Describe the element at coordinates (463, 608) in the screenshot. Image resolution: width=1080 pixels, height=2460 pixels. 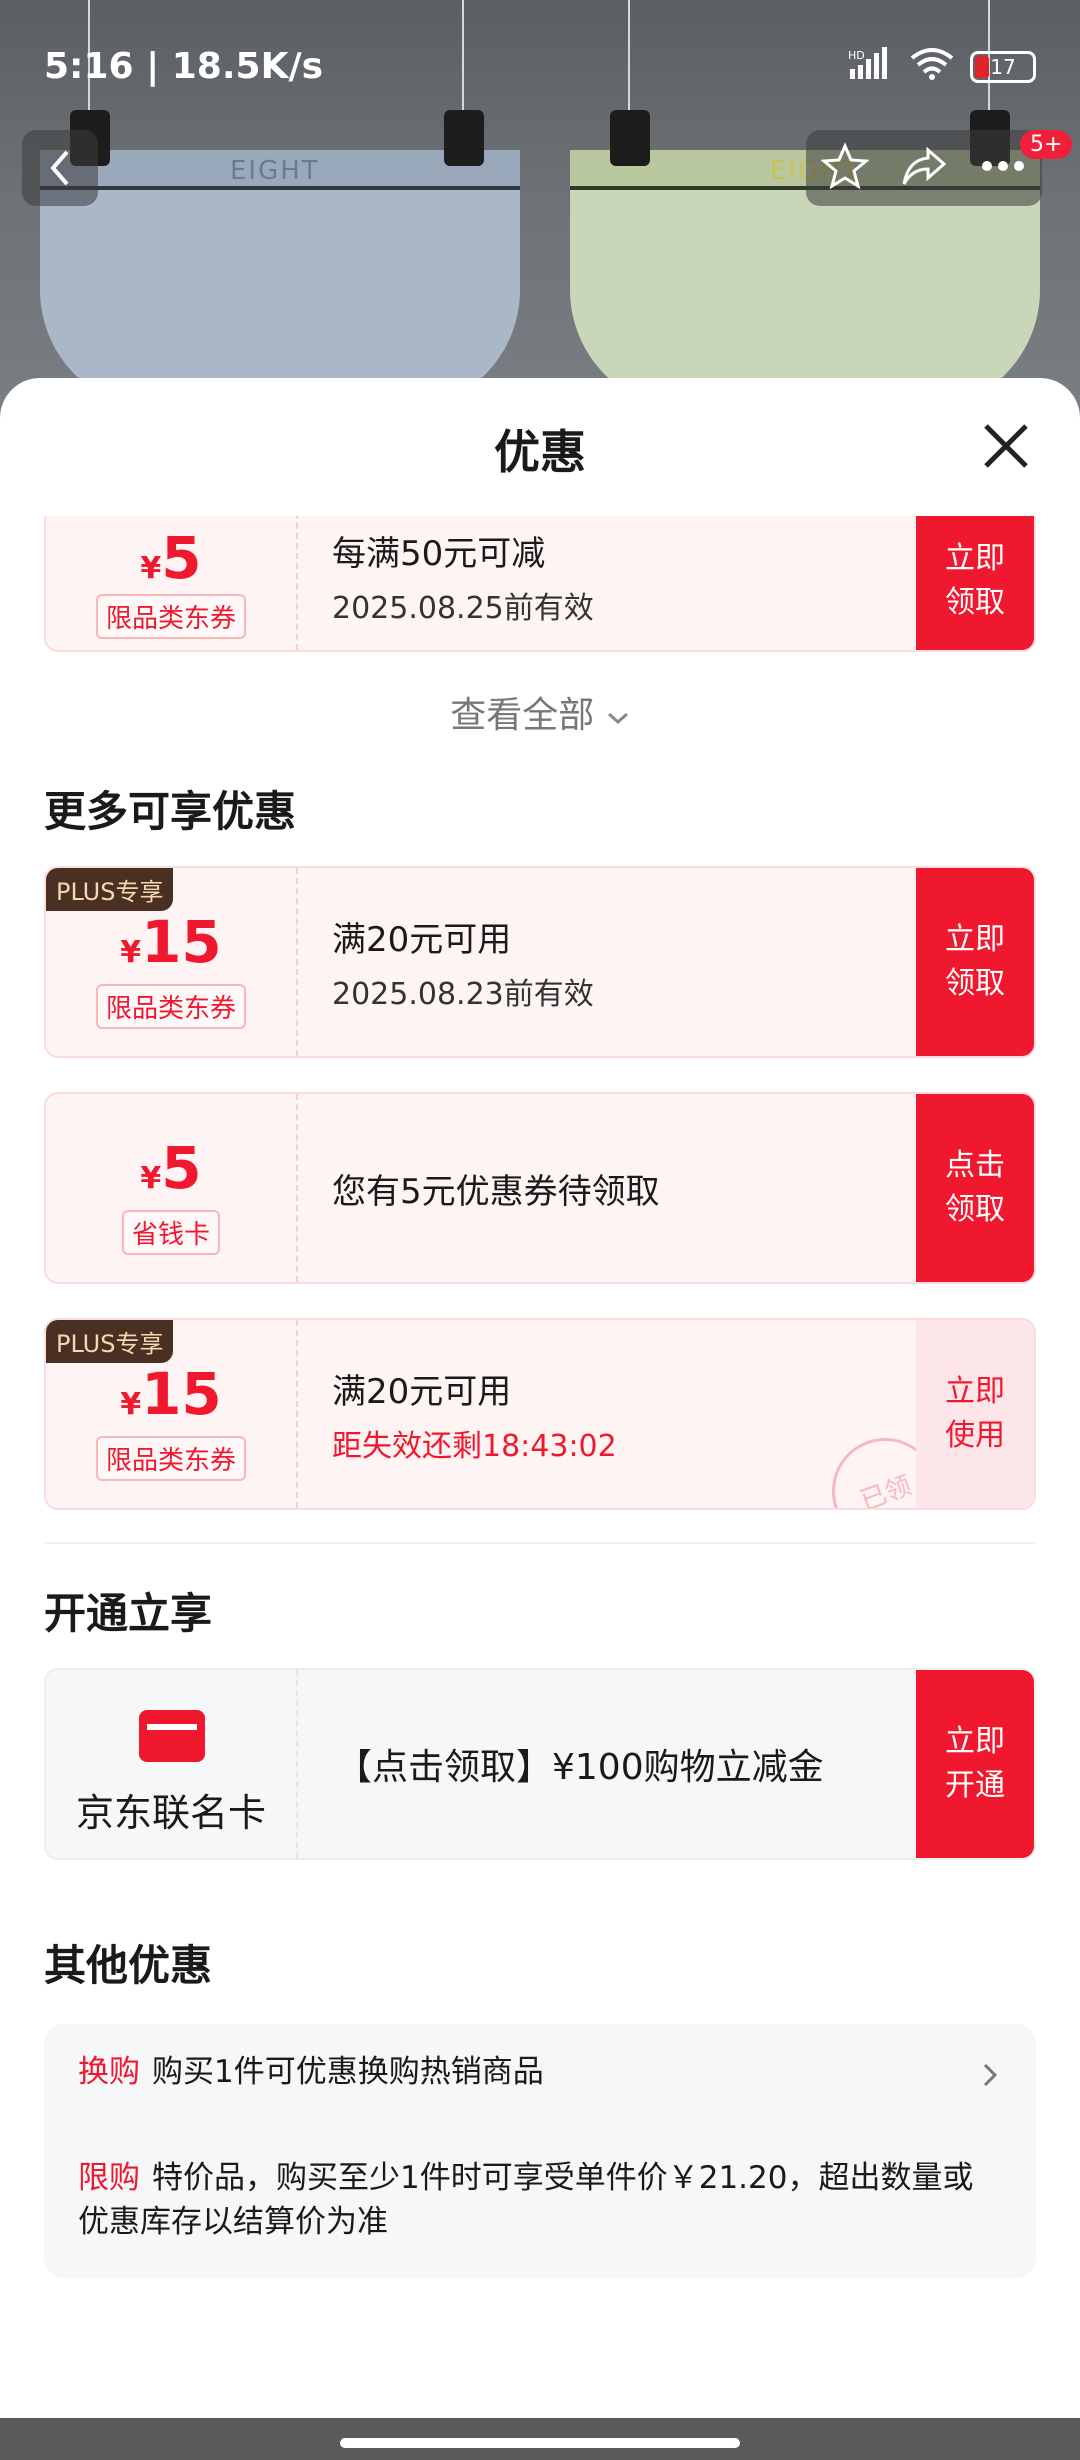
I see `coupon-validity: 2025.08.25前有效` at that location.